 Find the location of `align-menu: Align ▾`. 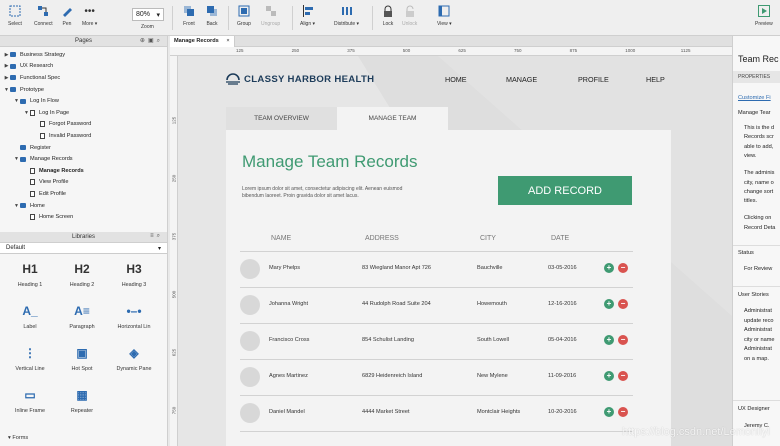

align-menu: Align ▾ is located at coordinates (307, 15).